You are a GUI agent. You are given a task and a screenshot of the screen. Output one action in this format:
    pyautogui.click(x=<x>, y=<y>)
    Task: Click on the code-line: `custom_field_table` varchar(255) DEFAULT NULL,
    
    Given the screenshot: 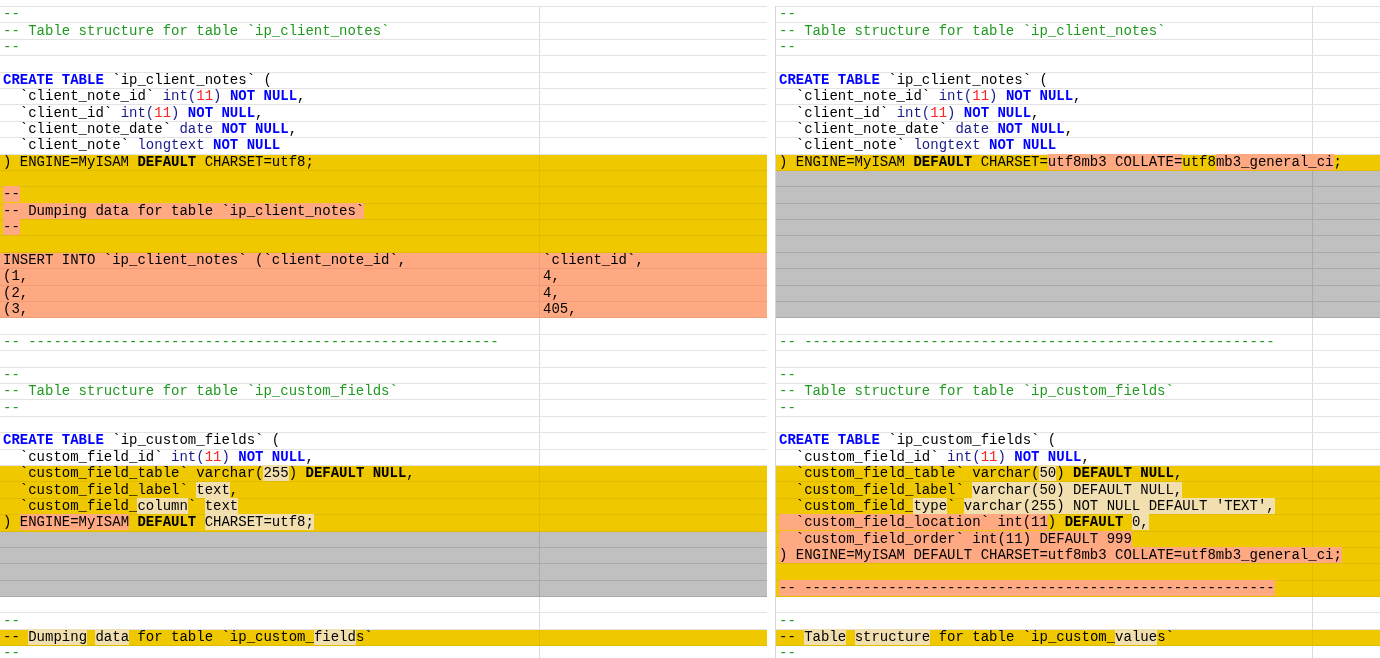 What is the action you would take?
    pyautogui.click(x=216, y=474)
    